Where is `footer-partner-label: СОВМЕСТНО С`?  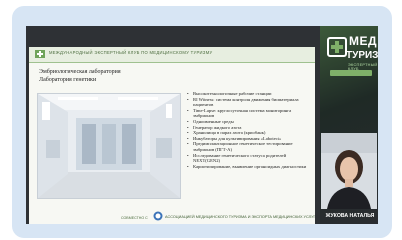
footer-partner-label: СОВМЕСТНО С is located at coordinates (134, 218).